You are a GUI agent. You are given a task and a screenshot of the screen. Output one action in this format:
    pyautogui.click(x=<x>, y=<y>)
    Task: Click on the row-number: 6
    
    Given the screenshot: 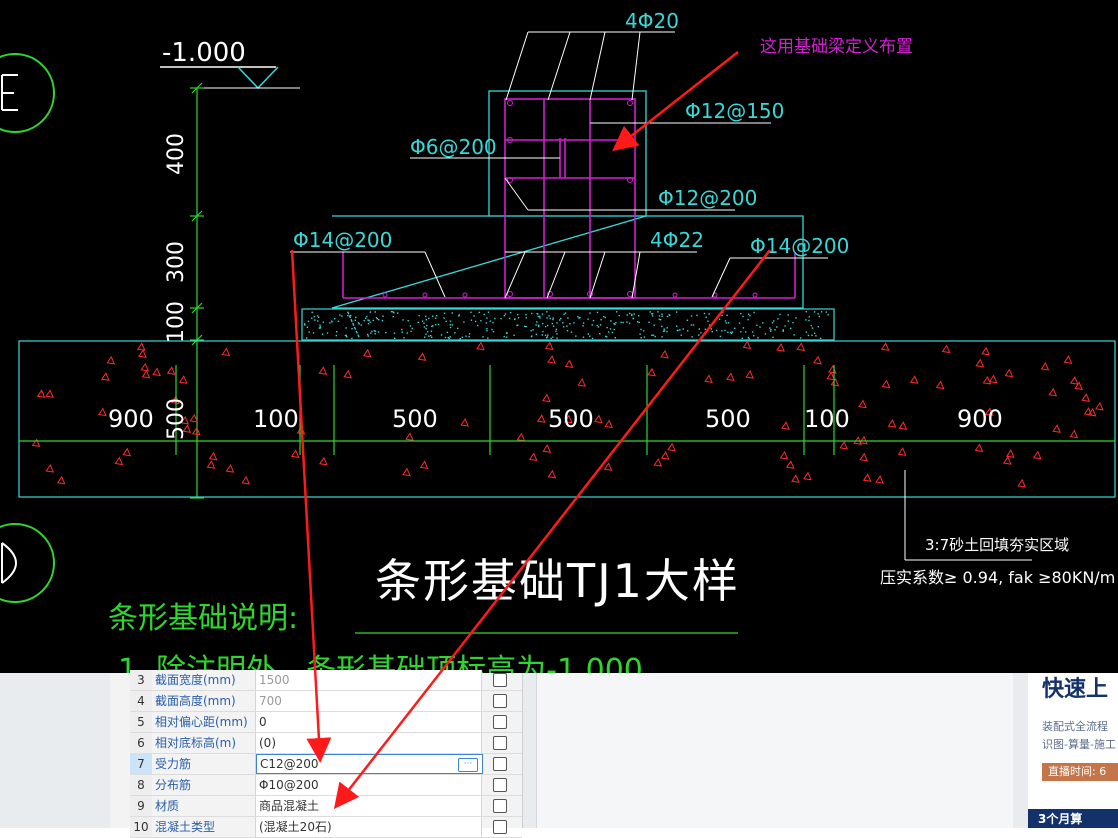 What is the action you would take?
    pyautogui.click(x=141, y=743)
    